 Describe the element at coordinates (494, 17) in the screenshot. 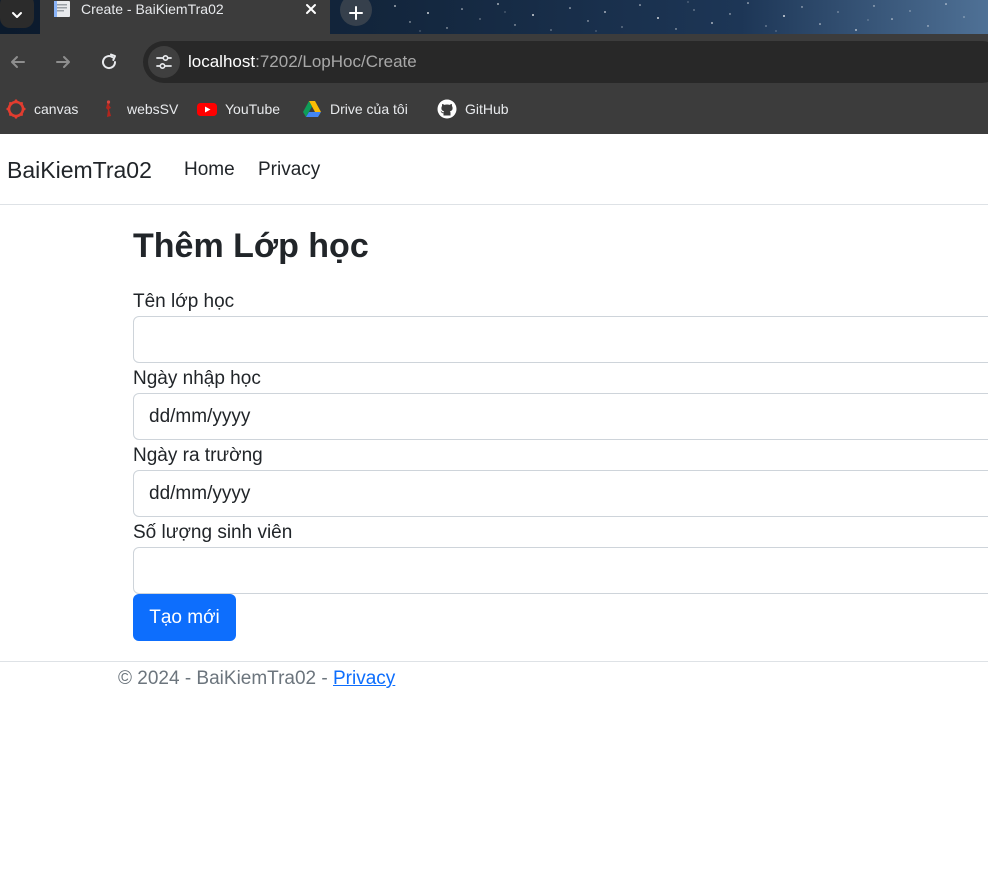

I see `browser-tab-strip: Create - BaiKiemTra02` at that location.